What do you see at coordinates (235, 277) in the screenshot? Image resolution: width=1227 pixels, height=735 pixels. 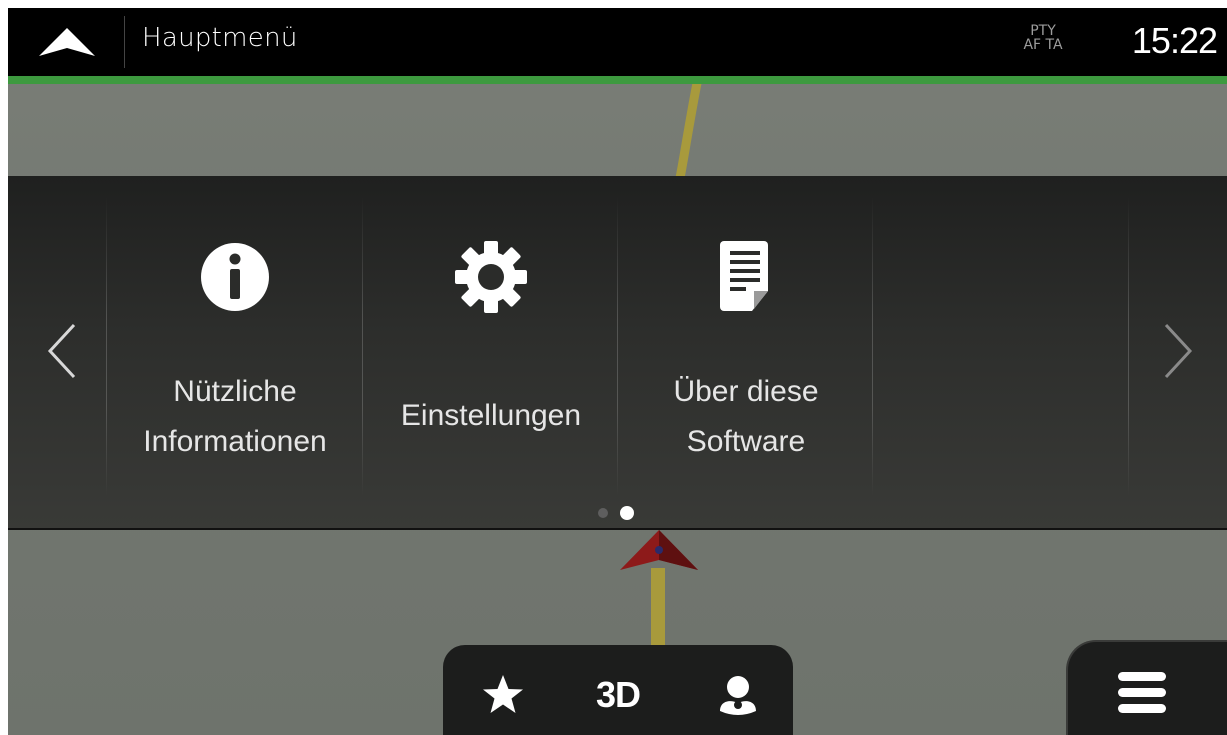 I see `info-icon` at bounding box center [235, 277].